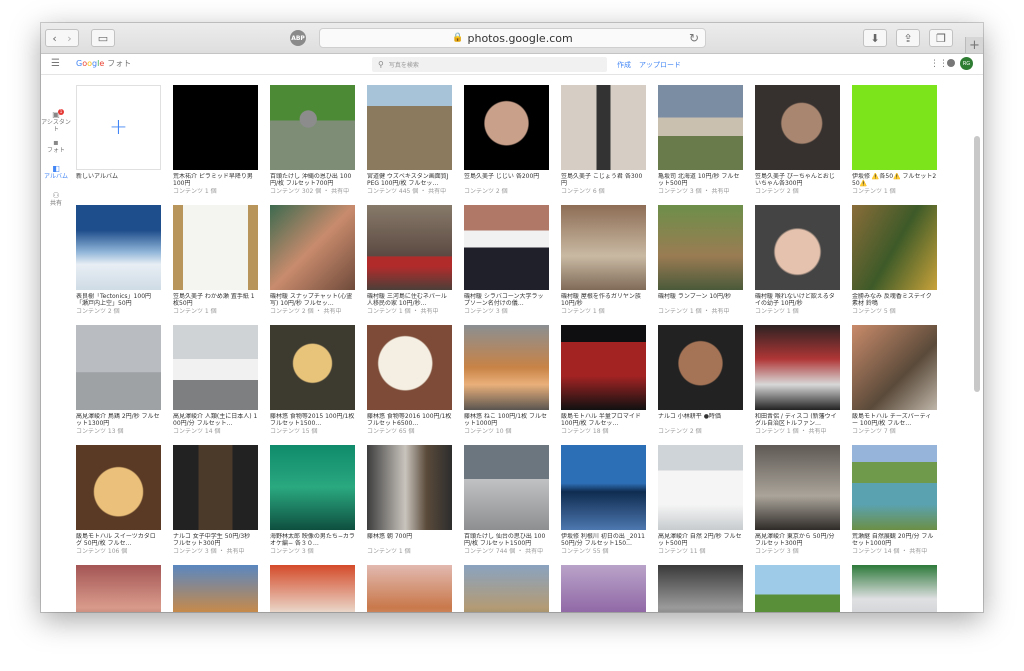  Describe the element at coordinates (603, 300) in the screenshot. I see `album-title: 磯村暖 屋根を作るガリヤン族 10円/秒` at that location.